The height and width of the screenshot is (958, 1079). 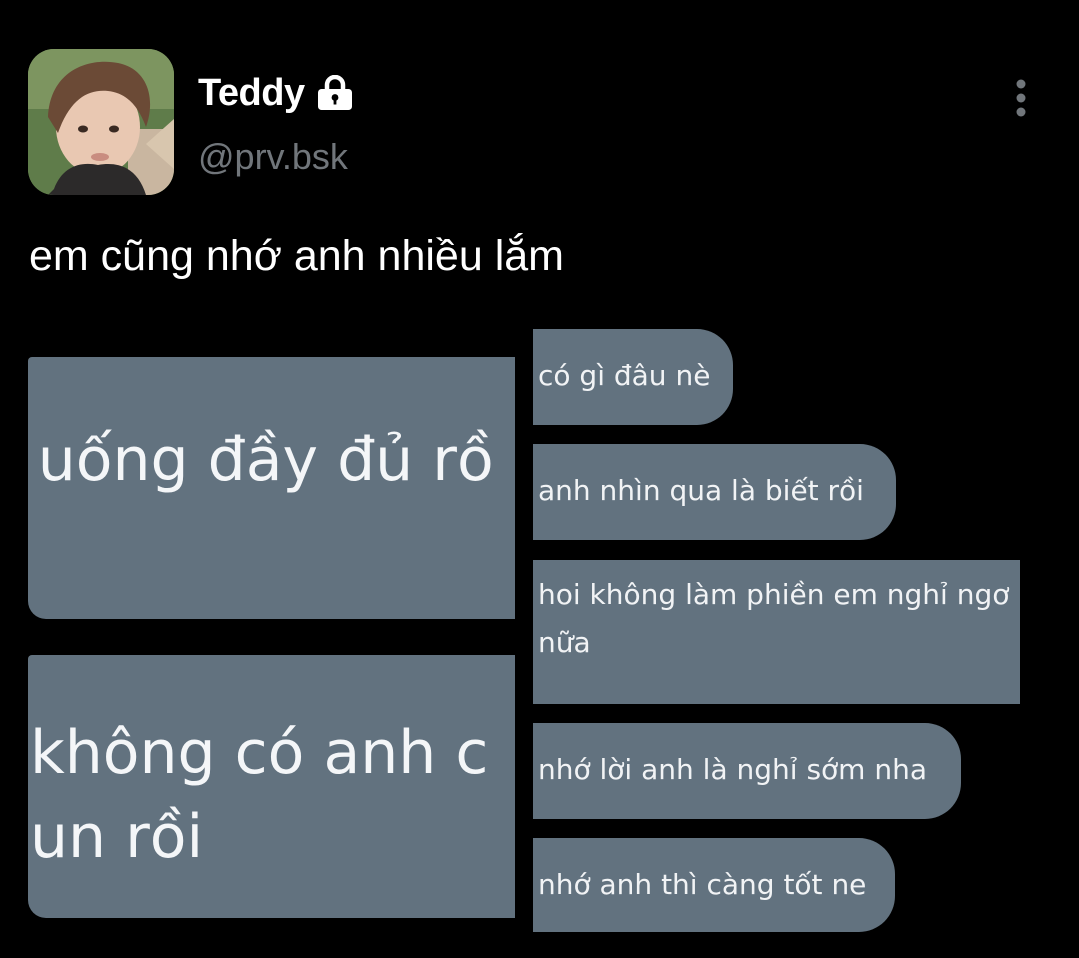 I want to click on display-name-text: Teddy, so click(x=251, y=92).